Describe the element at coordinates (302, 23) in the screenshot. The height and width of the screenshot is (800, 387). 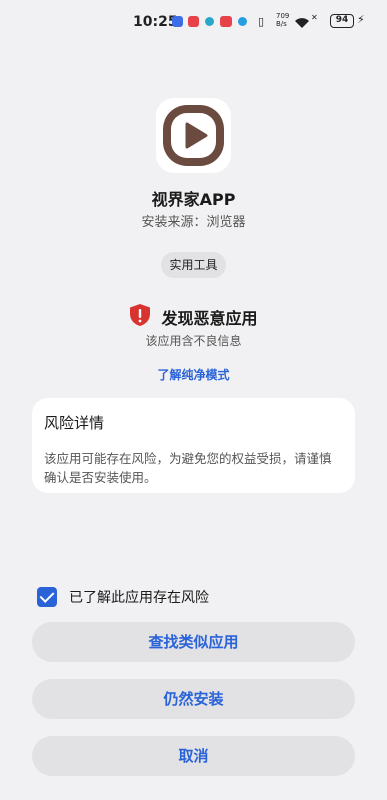
I see `wifi-icon` at that location.